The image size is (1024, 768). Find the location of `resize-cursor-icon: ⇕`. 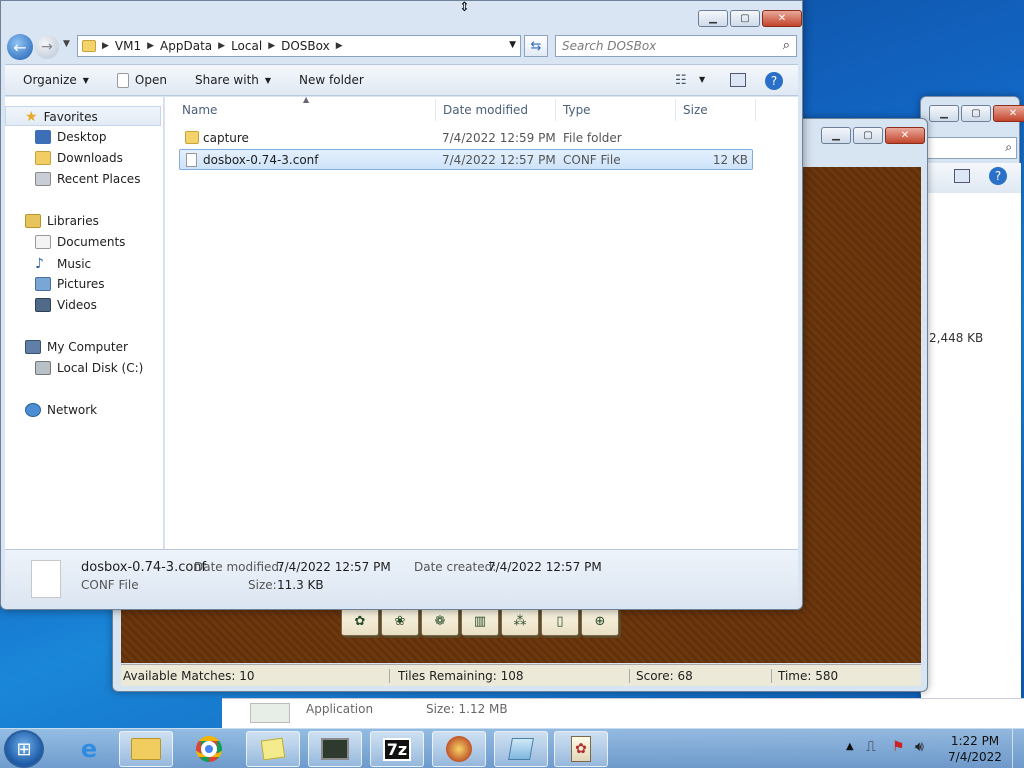

resize-cursor-icon: ⇕ is located at coordinates (464, 7).